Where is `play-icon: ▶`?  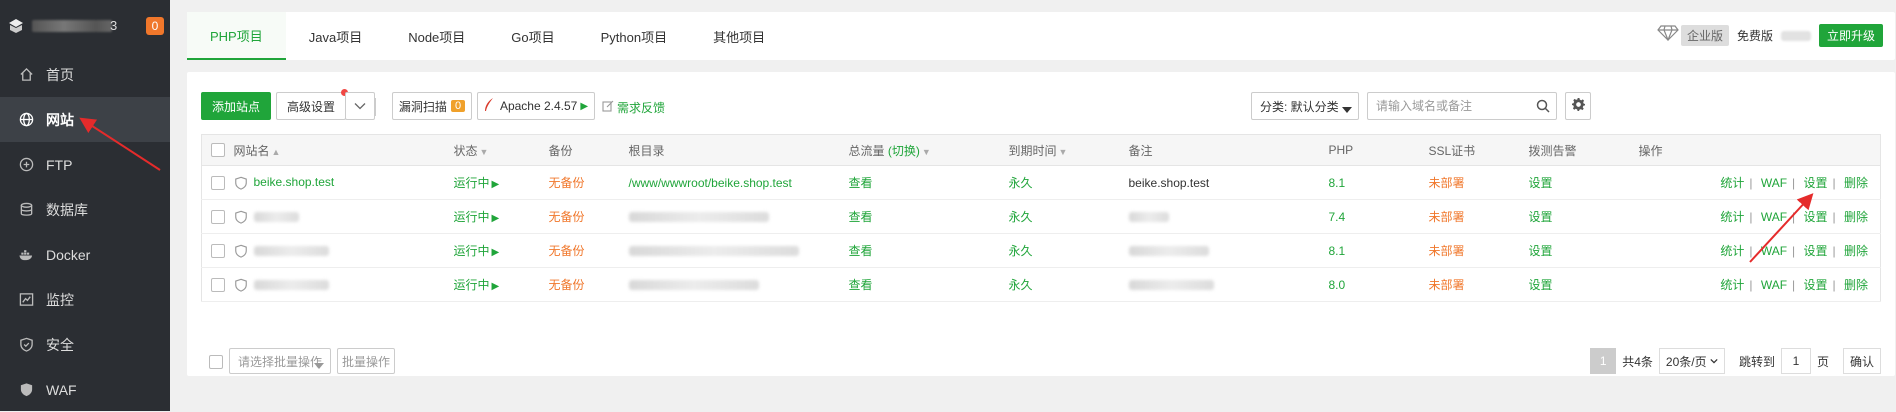 play-icon: ▶ is located at coordinates (584, 106).